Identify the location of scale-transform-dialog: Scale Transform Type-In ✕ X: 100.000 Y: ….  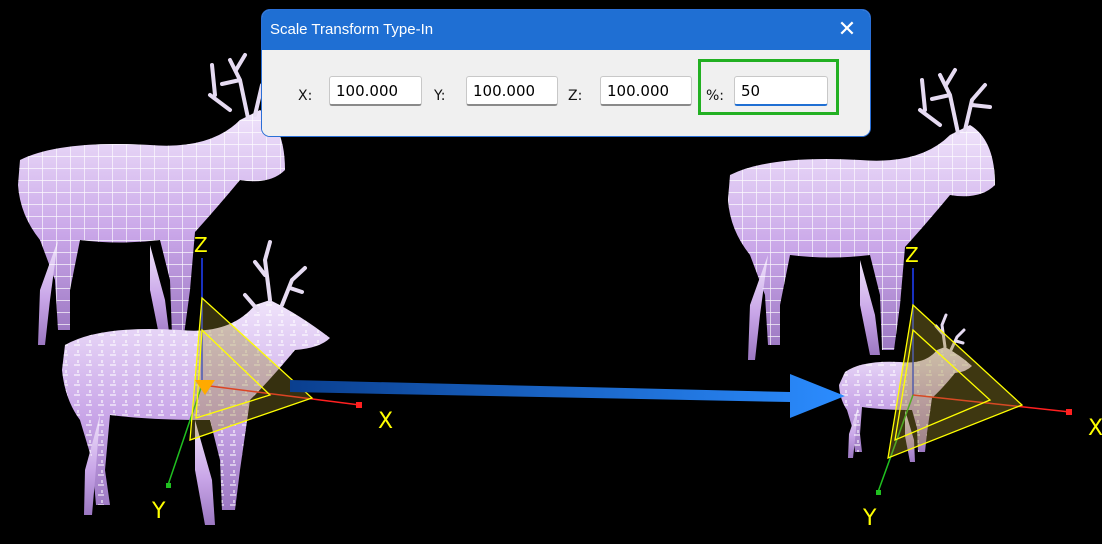
(566, 73).